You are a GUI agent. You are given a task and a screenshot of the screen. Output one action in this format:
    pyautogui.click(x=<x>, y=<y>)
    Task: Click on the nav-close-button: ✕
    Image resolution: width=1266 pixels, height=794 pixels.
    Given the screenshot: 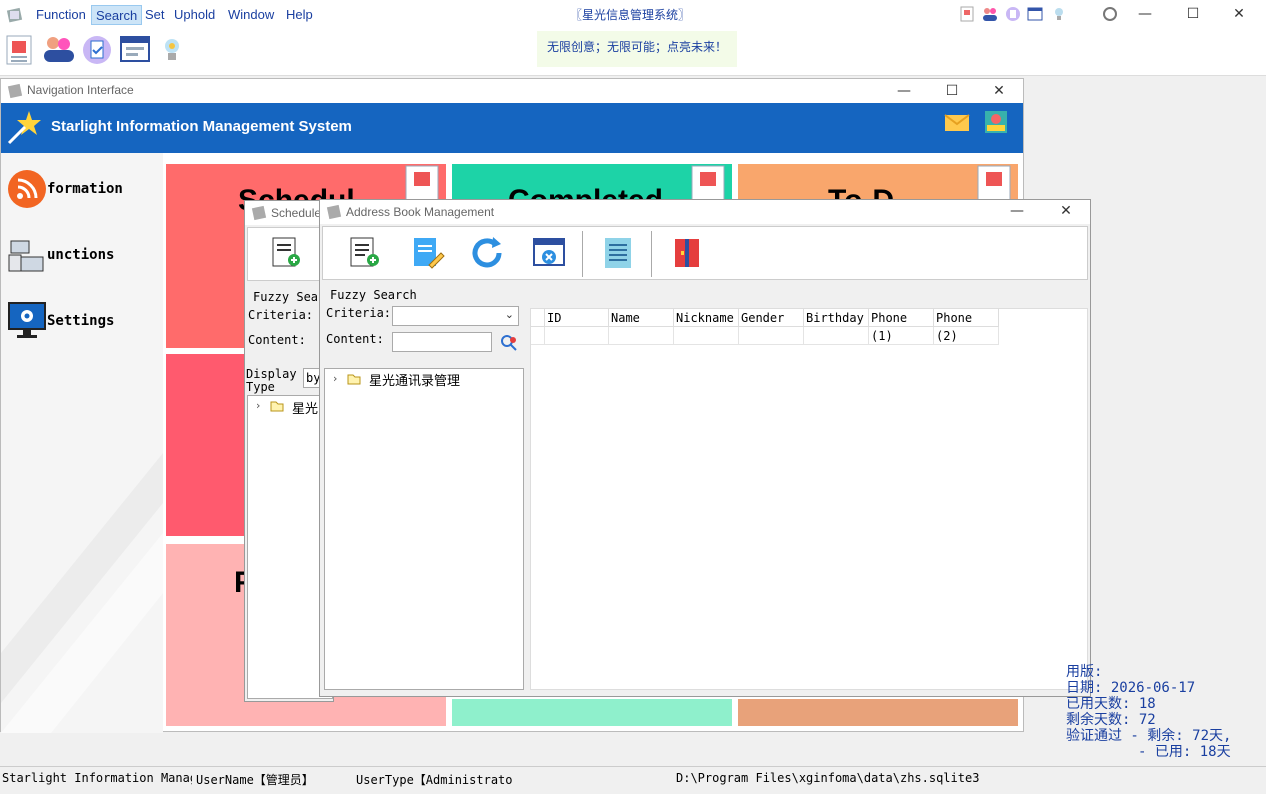 What is the action you would take?
    pyautogui.click(x=999, y=91)
    